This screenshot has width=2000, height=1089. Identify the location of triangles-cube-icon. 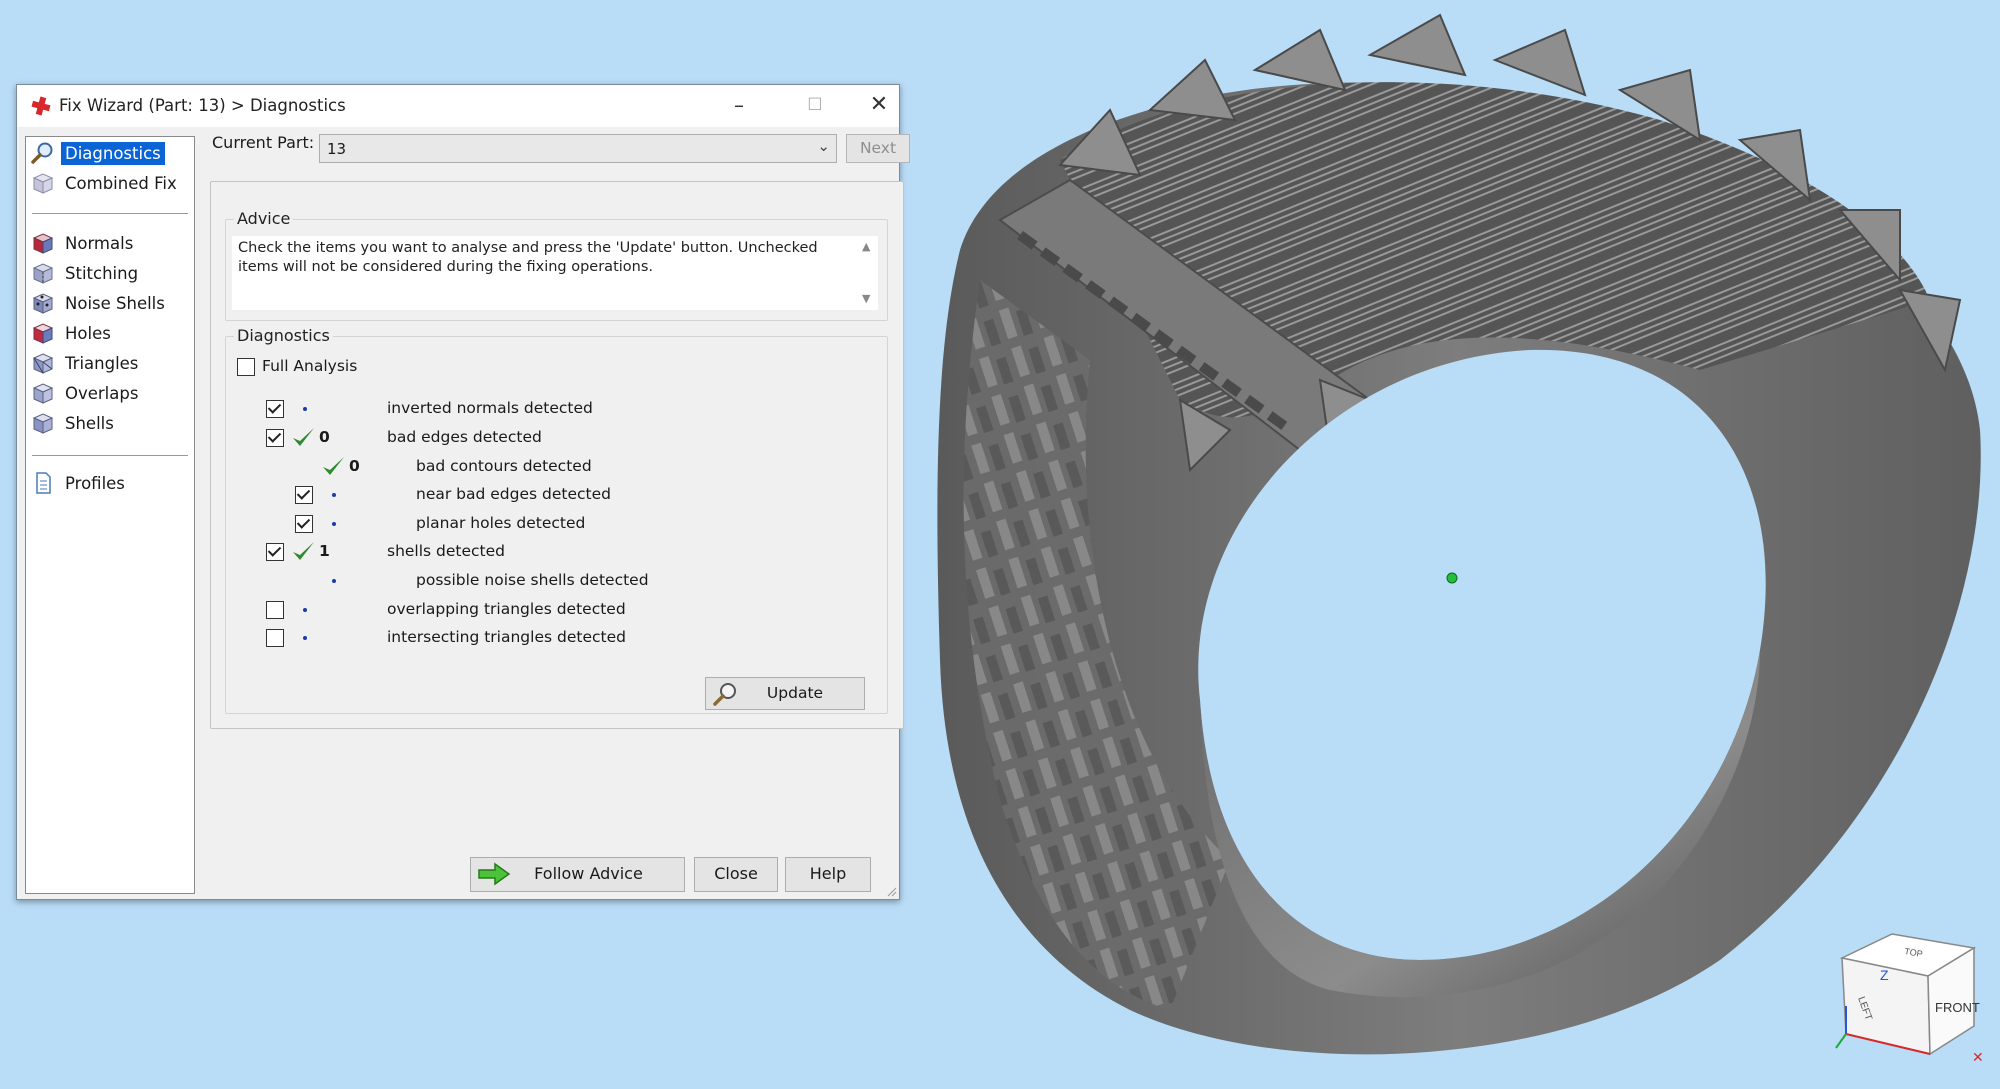
(43, 363).